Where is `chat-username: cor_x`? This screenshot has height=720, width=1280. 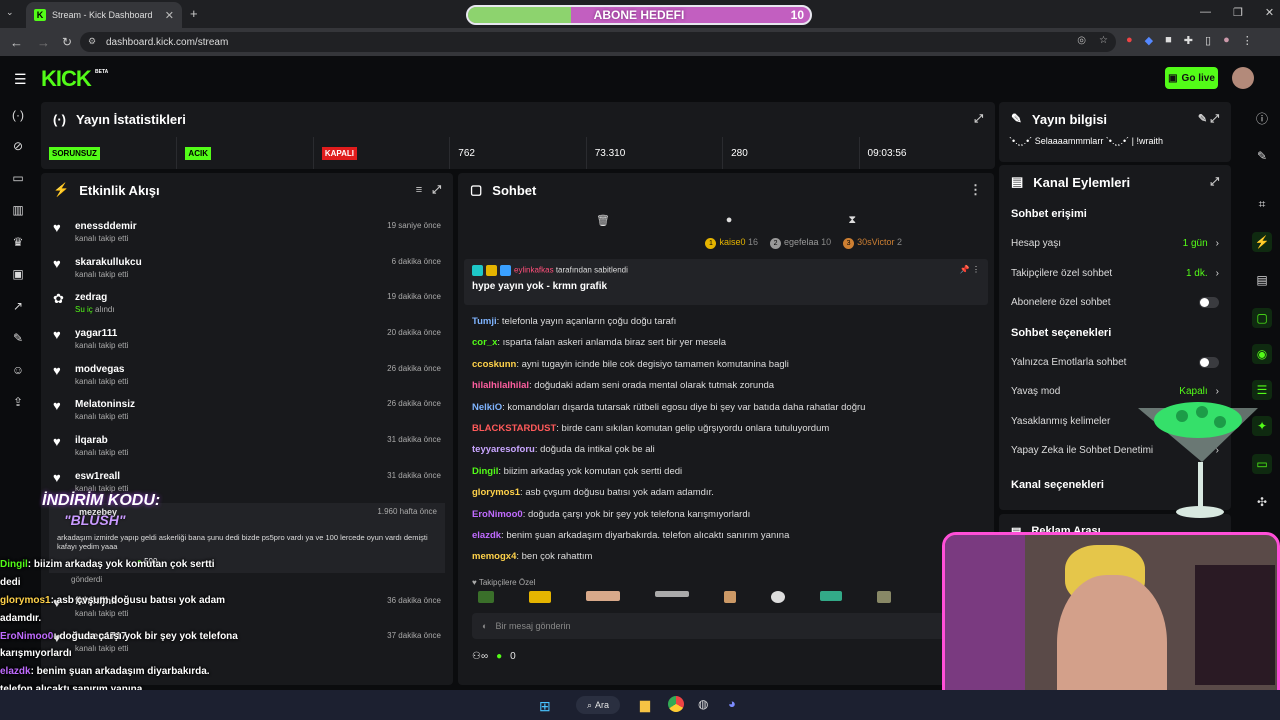
chat-username: cor_x is located at coordinates (484, 342).